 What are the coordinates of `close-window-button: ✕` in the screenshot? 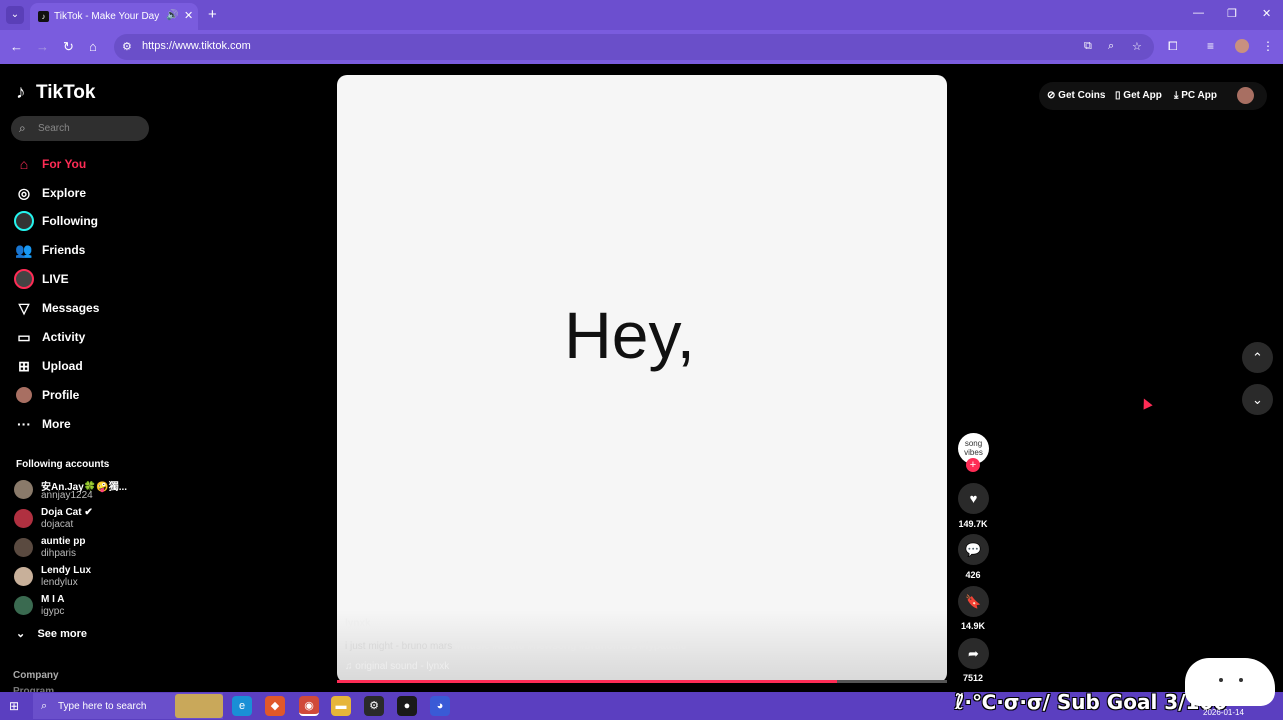 It's located at (1266, 13).